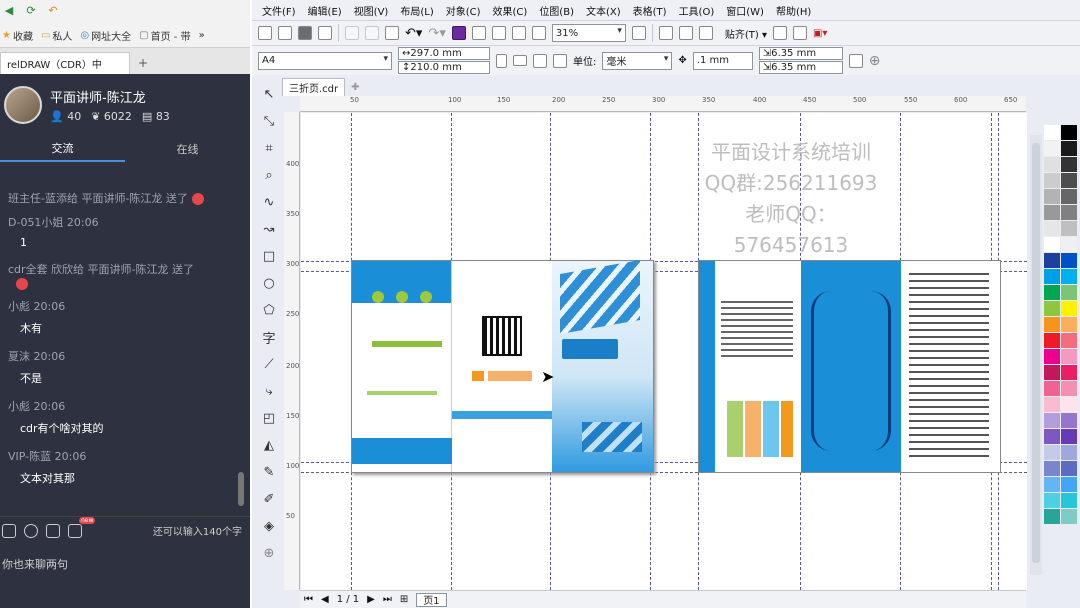 The height and width of the screenshot is (608, 1080). What do you see at coordinates (685, 33) in the screenshot?
I see `grid-icon` at bounding box center [685, 33].